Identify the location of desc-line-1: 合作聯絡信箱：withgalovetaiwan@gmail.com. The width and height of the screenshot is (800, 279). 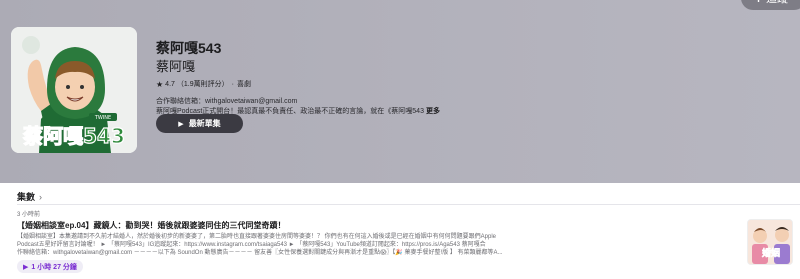
(227, 101).